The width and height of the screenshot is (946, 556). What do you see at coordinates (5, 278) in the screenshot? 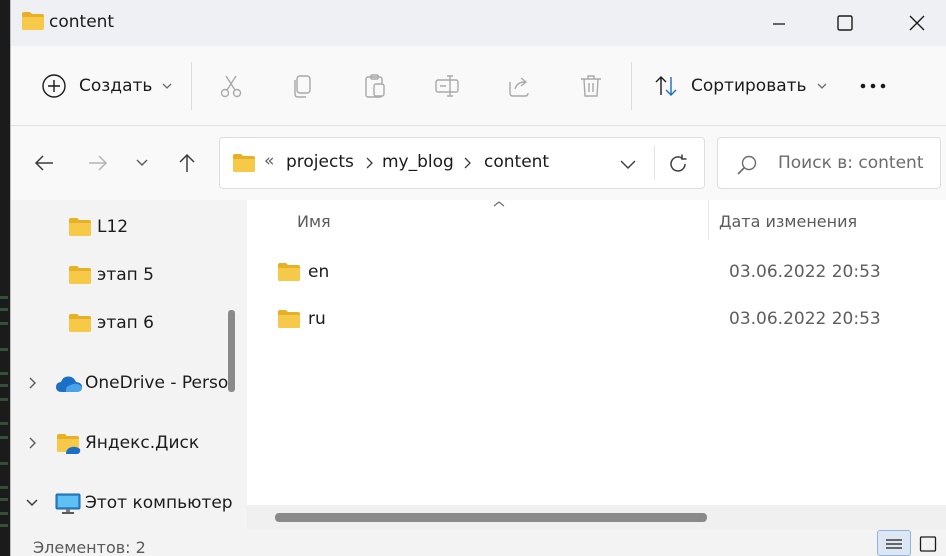
I see `background-terminal` at bounding box center [5, 278].